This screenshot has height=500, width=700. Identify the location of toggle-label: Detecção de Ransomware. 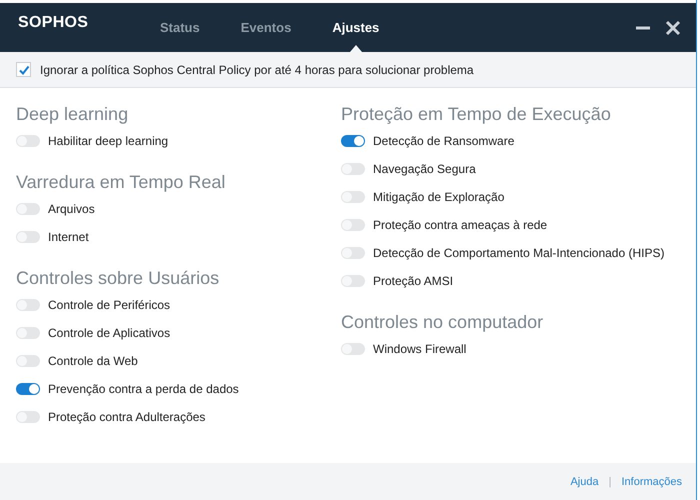
(443, 141).